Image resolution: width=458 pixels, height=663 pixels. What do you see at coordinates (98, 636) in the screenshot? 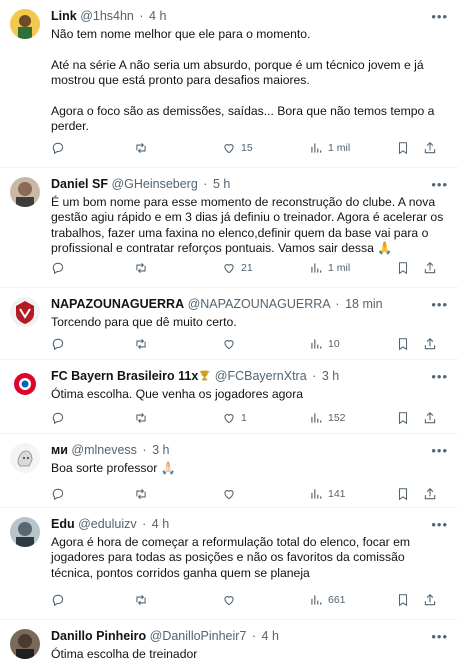
I see `author-name: Danillo Pinheiro` at bounding box center [98, 636].